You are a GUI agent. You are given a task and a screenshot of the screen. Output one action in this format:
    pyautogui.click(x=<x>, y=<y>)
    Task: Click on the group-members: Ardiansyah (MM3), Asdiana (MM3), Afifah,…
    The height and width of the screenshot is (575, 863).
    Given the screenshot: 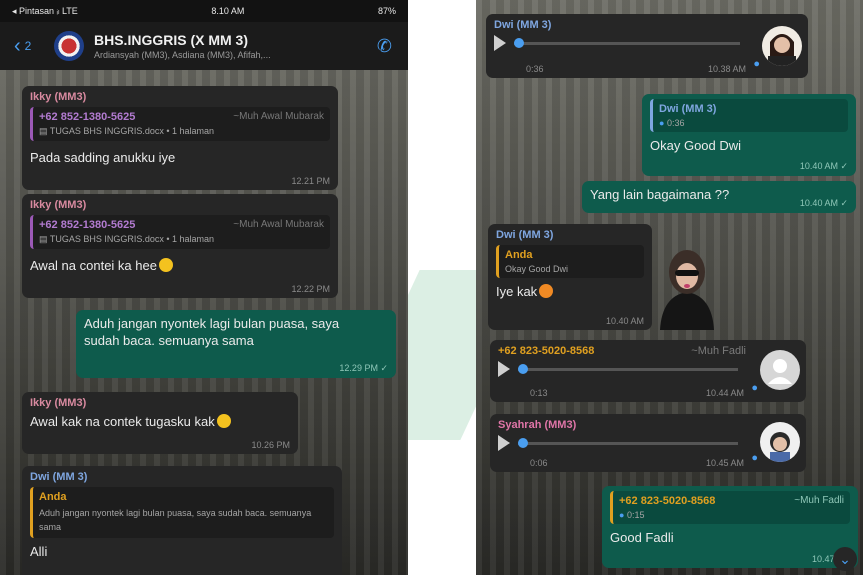 What is the action you would take?
    pyautogui.click(x=182, y=55)
    